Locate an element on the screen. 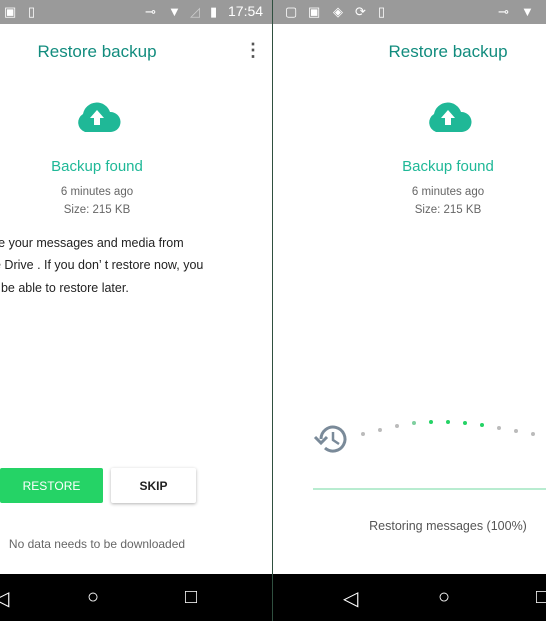 Image resolution: width=546 pixels, height=621 pixels. message-line: t be able to restore later. is located at coordinates (64, 288).